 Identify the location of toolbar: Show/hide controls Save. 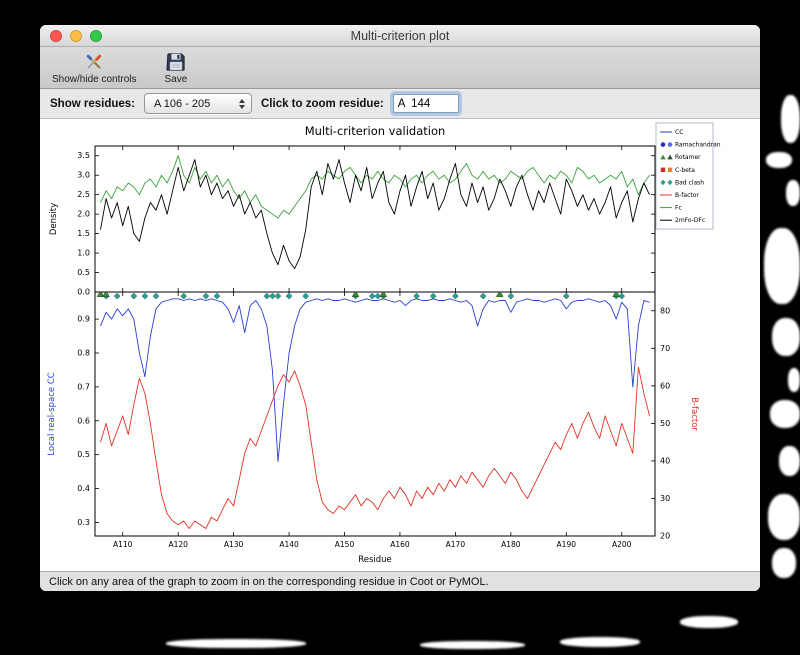
(400, 68).